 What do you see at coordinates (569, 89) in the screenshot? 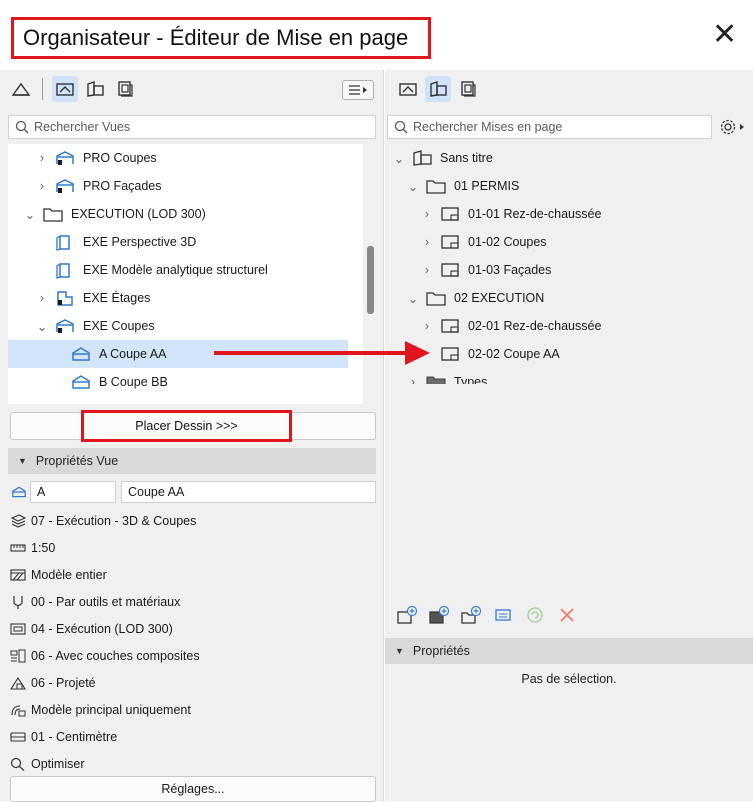
I see `right-toolbar` at bounding box center [569, 89].